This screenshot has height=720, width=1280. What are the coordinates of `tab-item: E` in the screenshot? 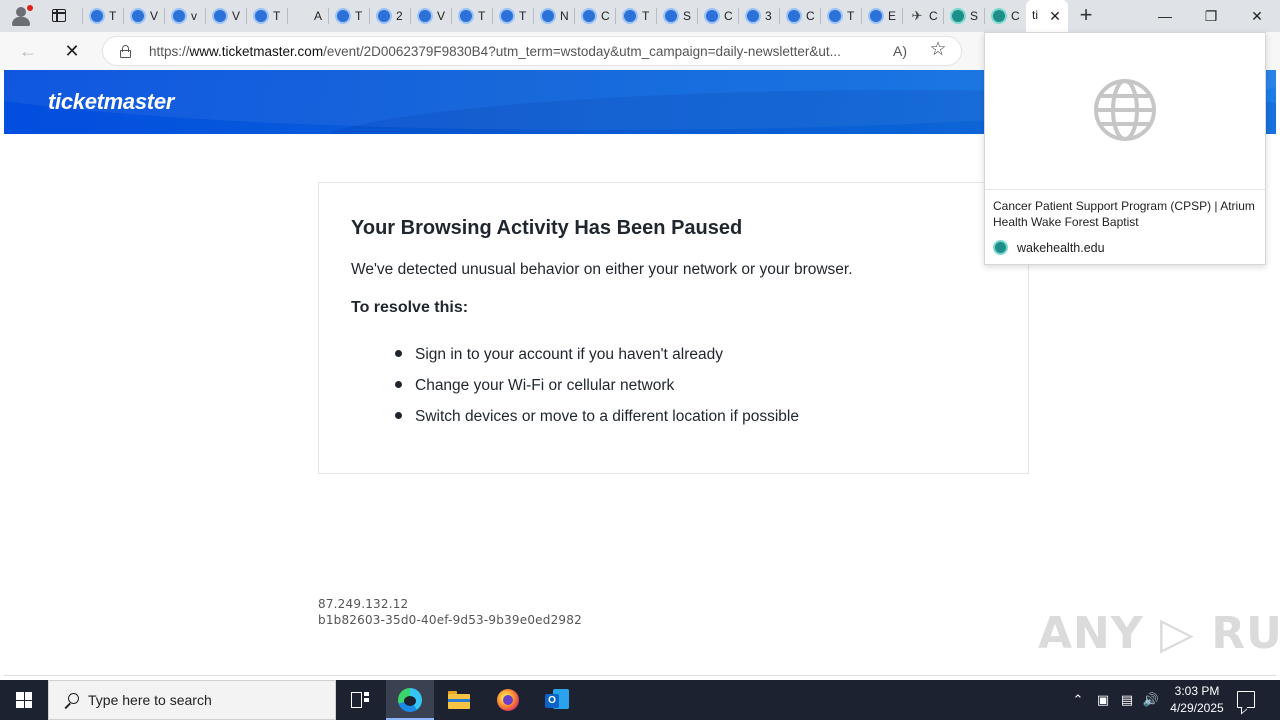 It's located at (881, 16).